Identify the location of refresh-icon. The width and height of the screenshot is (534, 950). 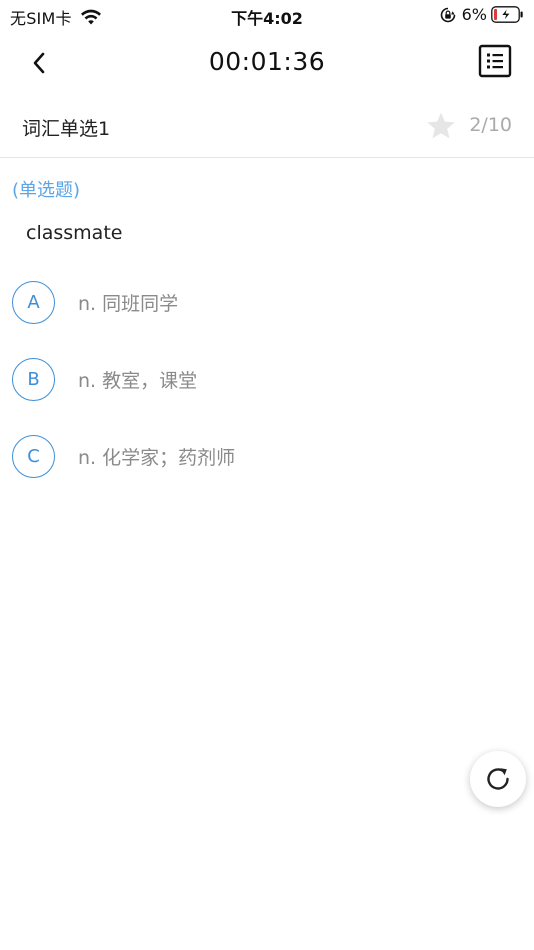
(498, 779).